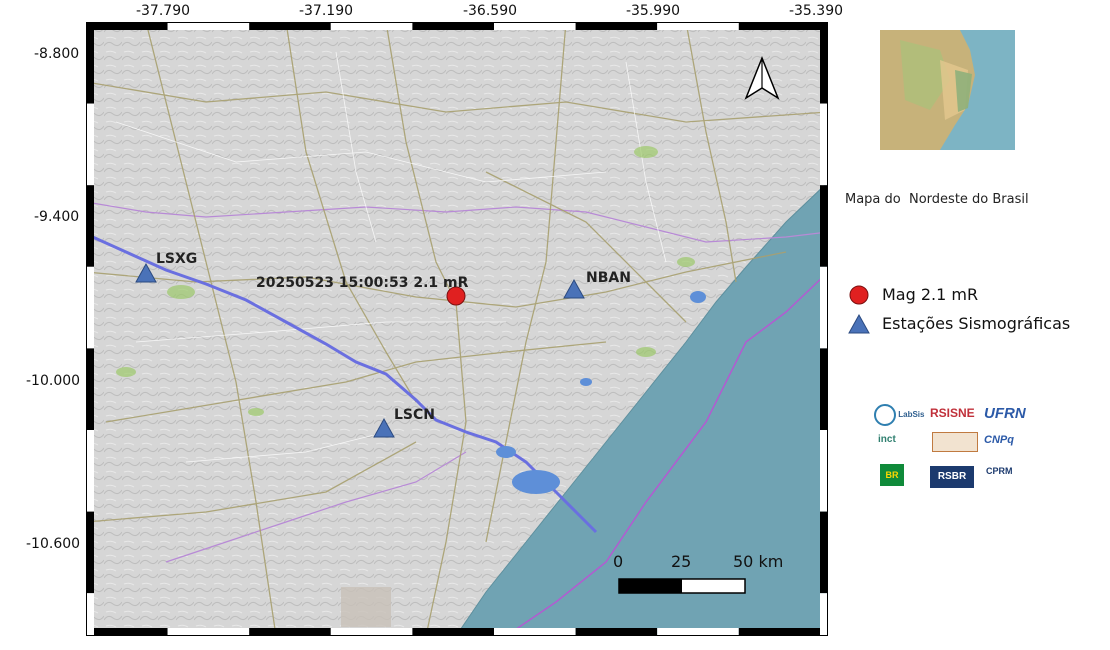 Image resolution: width=1110 pixels, height=650 pixels. I want to click on legend: Mag 2.1 mR Estações Sismográficas, so click(959, 309).